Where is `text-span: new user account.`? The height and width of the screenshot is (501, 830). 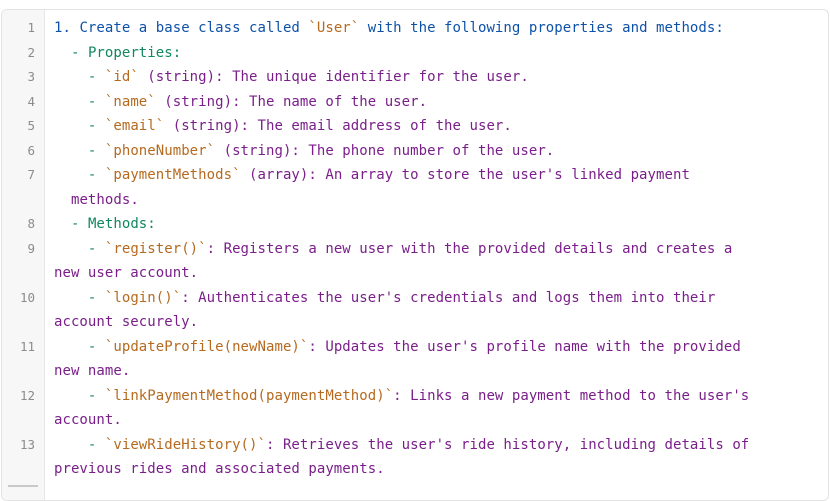 text-span: new user account. is located at coordinates (126, 273).